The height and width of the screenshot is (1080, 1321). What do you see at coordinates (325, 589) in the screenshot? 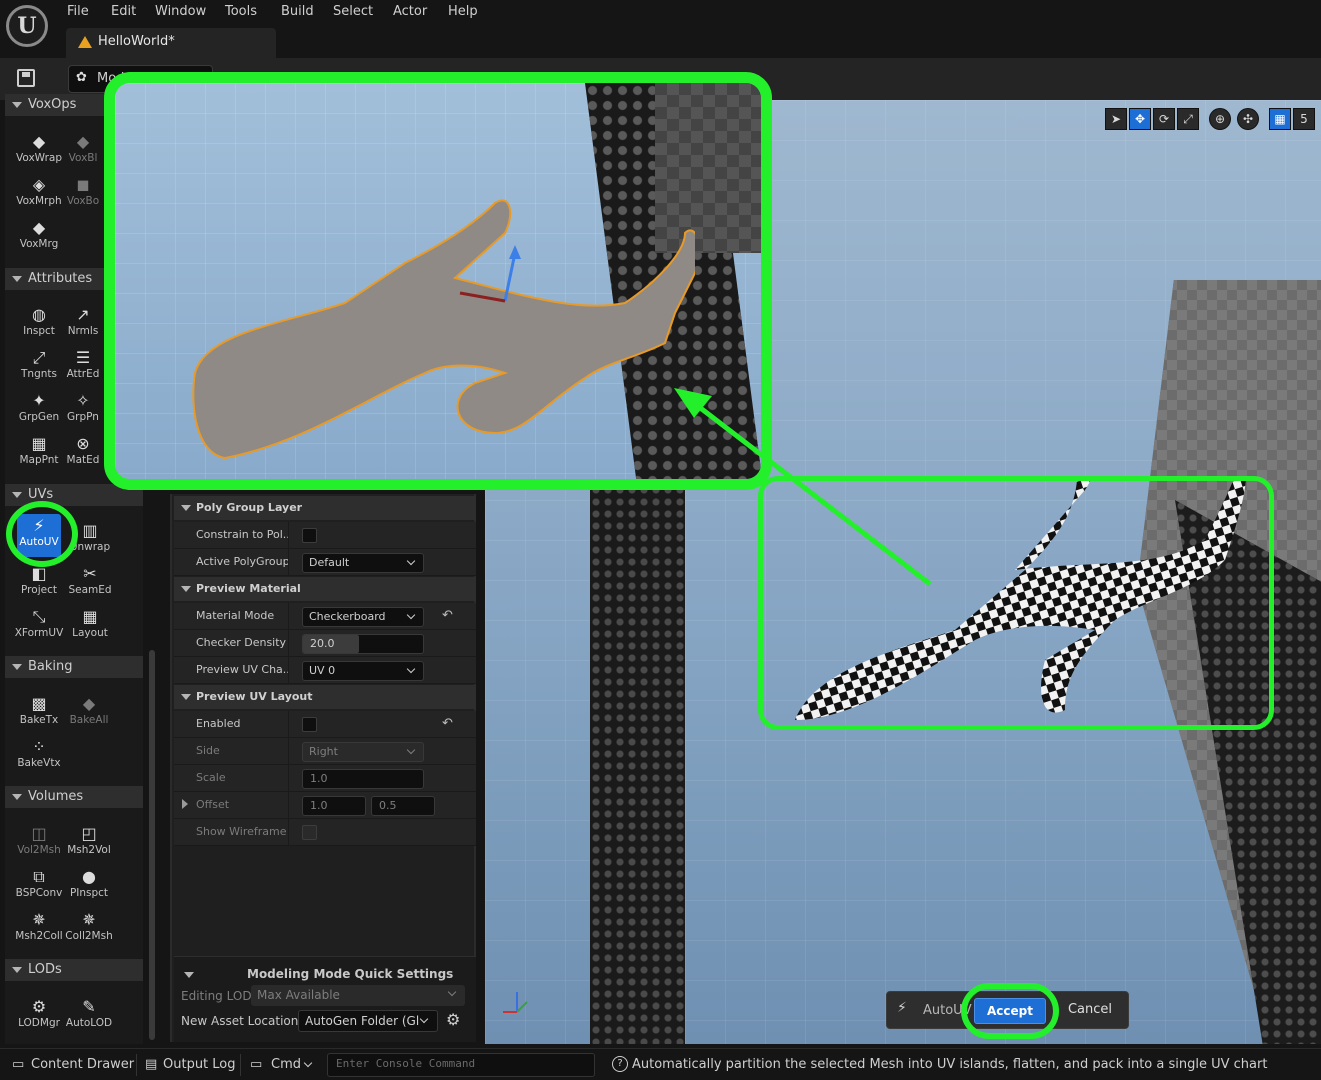
I see `category-preview-material: Preview Material` at bounding box center [325, 589].